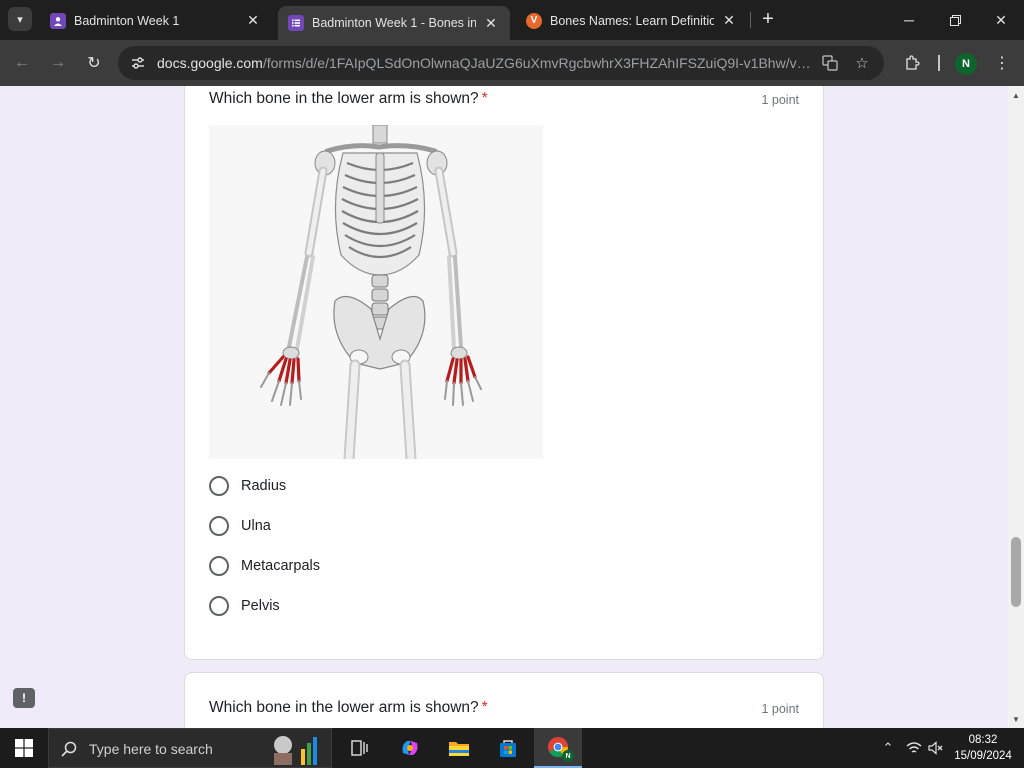  I want to click on show-hidden-icons-icon: ⌃, so click(888, 748).